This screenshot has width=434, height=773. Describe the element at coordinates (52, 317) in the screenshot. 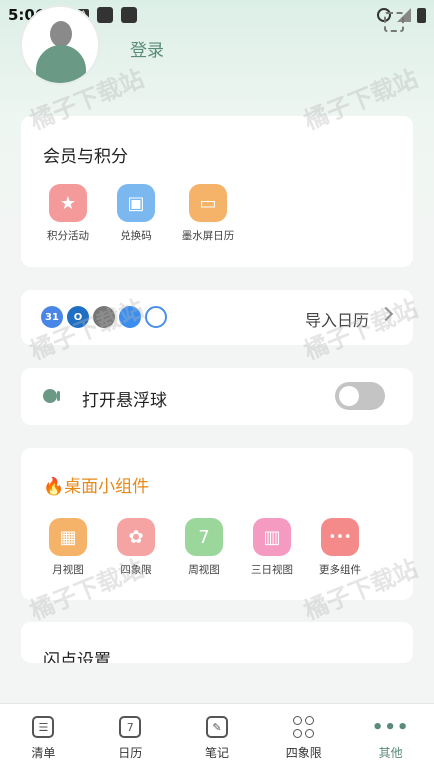

I see `google-calendar-icon: 31` at that location.